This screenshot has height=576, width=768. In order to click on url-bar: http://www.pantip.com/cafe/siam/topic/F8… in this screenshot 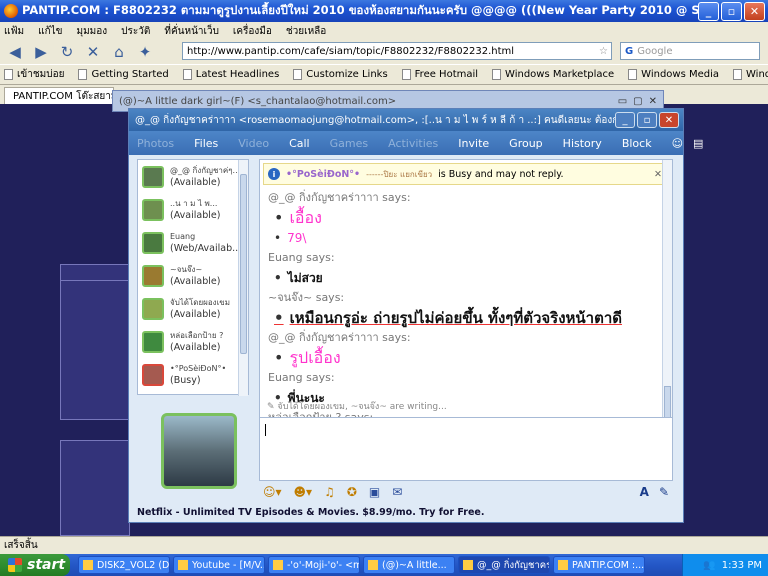, I will do `click(397, 51)`.